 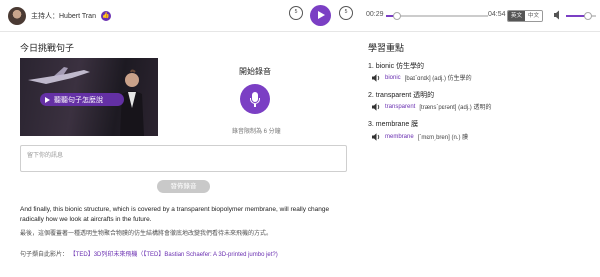 I want to click on key-point-heading: 1. bionic 仿生學的, so click(x=396, y=66).